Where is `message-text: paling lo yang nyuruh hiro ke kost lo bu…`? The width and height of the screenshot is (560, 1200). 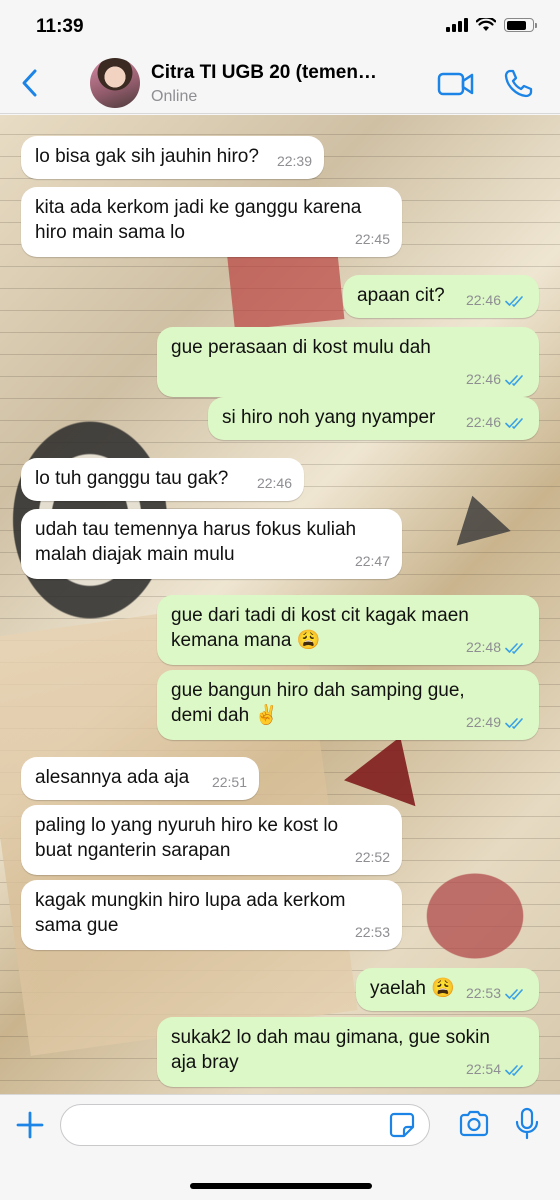 message-text: paling lo yang nyuruh hiro ke kost lo bu… is located at coordinates (187, 838).